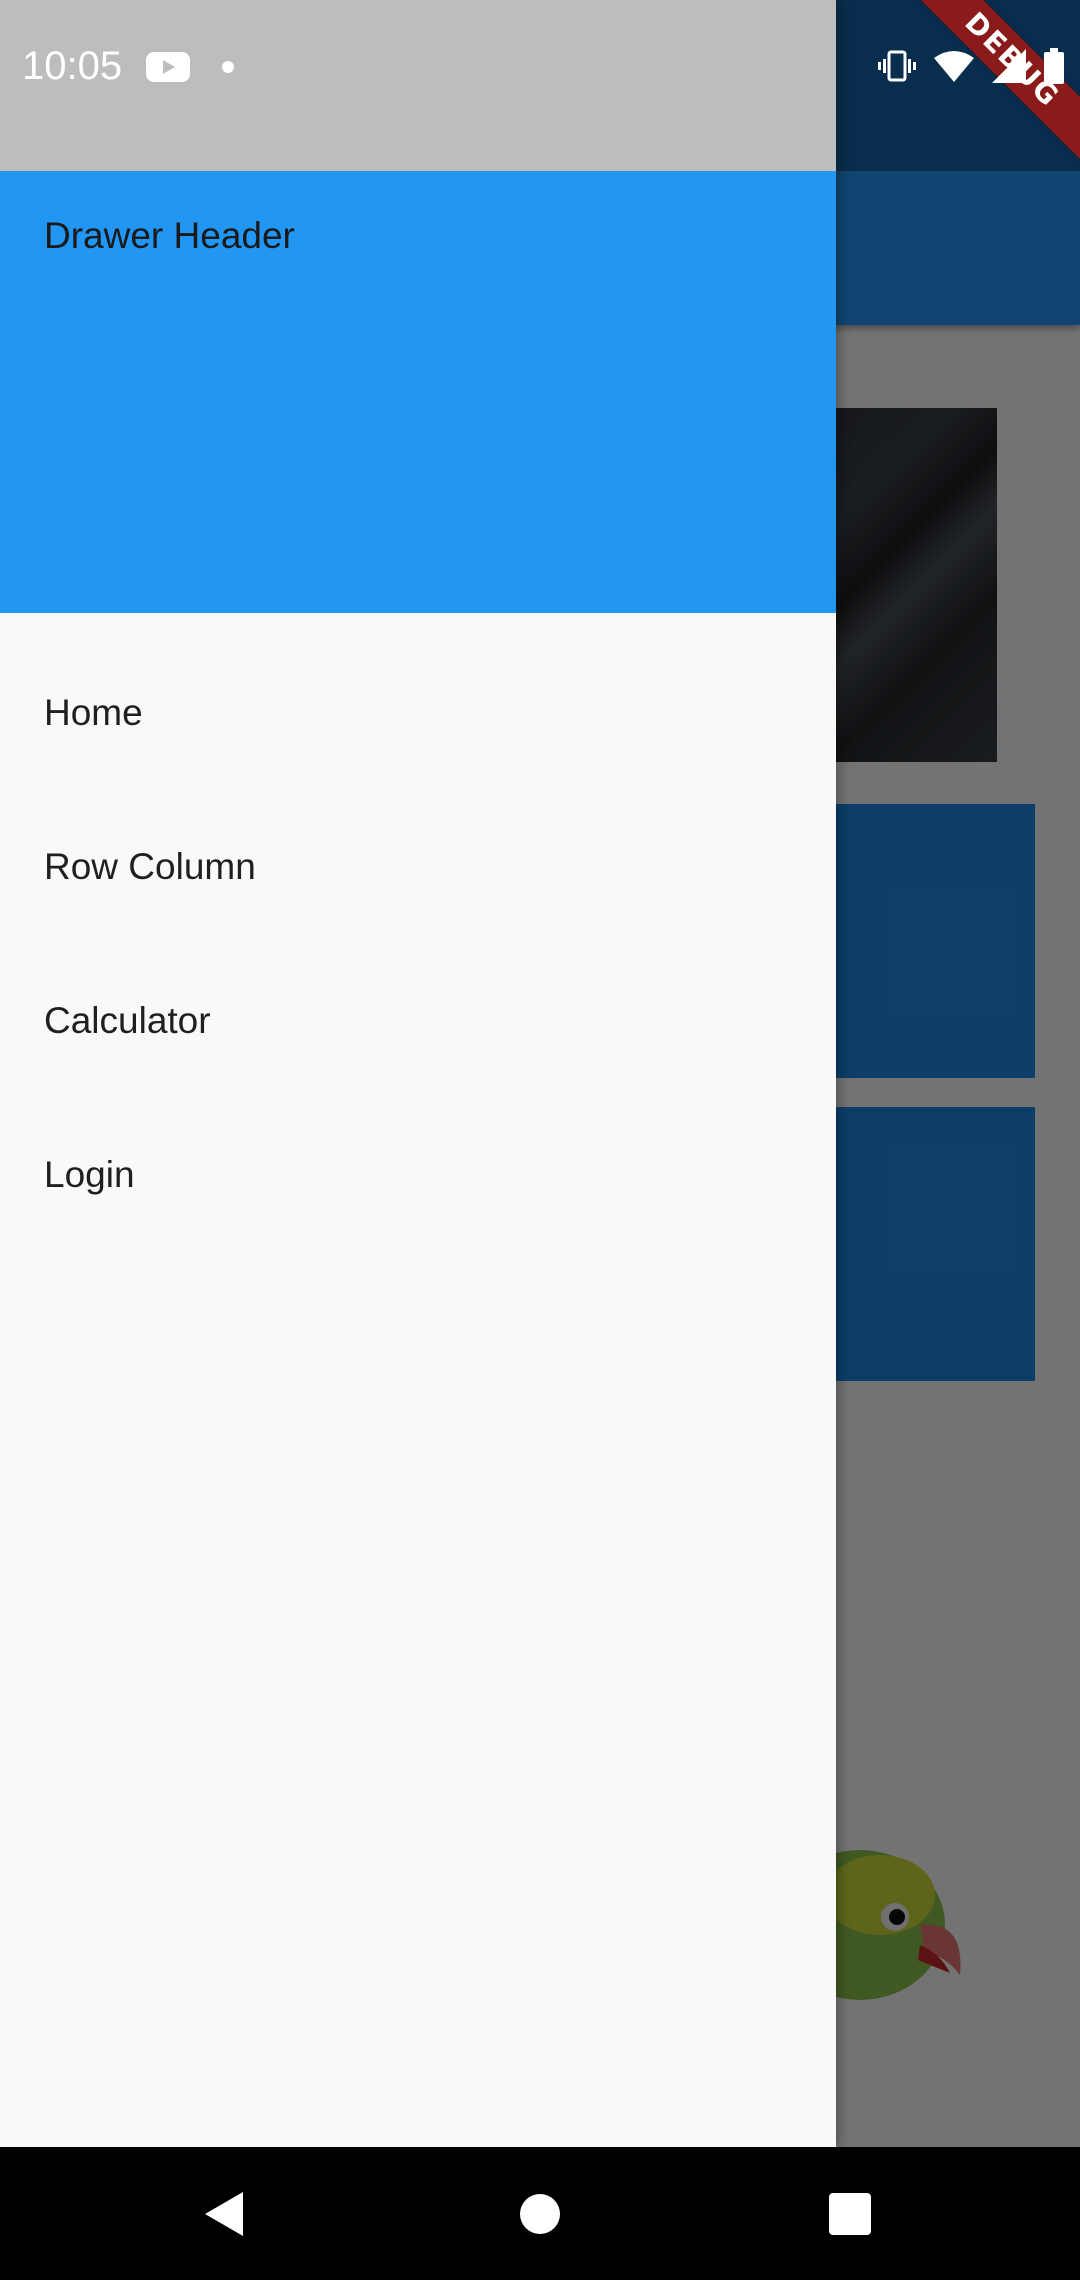 The width and height of the screenshot is (1080, 2280). I want to click on status-icons, so click(971, 66).